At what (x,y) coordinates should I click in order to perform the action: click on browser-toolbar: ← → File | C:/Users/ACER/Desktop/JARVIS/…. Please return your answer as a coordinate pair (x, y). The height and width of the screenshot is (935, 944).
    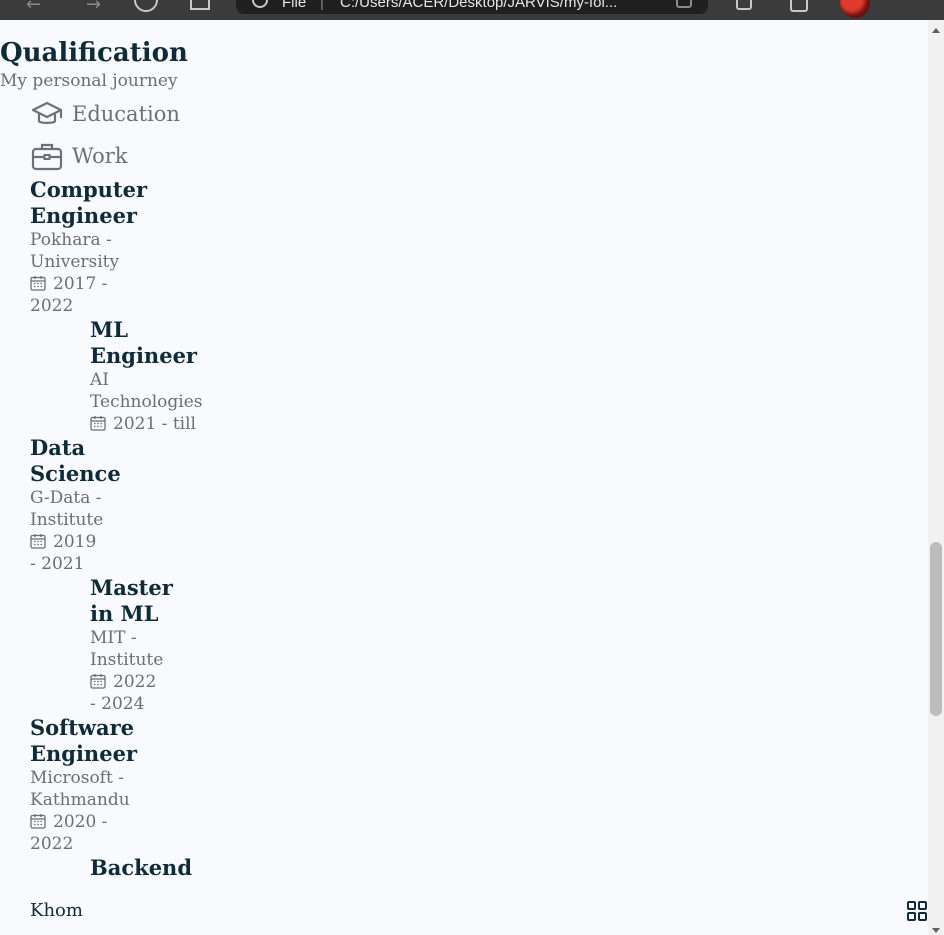
    Looking at the image, I should click on (472, 10).